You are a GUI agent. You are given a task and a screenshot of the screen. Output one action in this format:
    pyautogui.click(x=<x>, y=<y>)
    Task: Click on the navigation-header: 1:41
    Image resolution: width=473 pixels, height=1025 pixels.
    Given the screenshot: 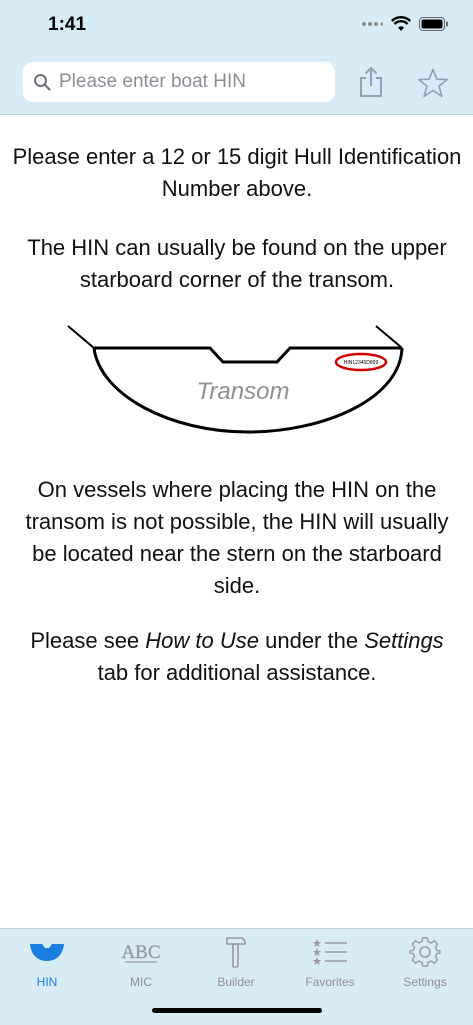 What is the action you would take?
    pyautogui.click(x=236, y=57)
    